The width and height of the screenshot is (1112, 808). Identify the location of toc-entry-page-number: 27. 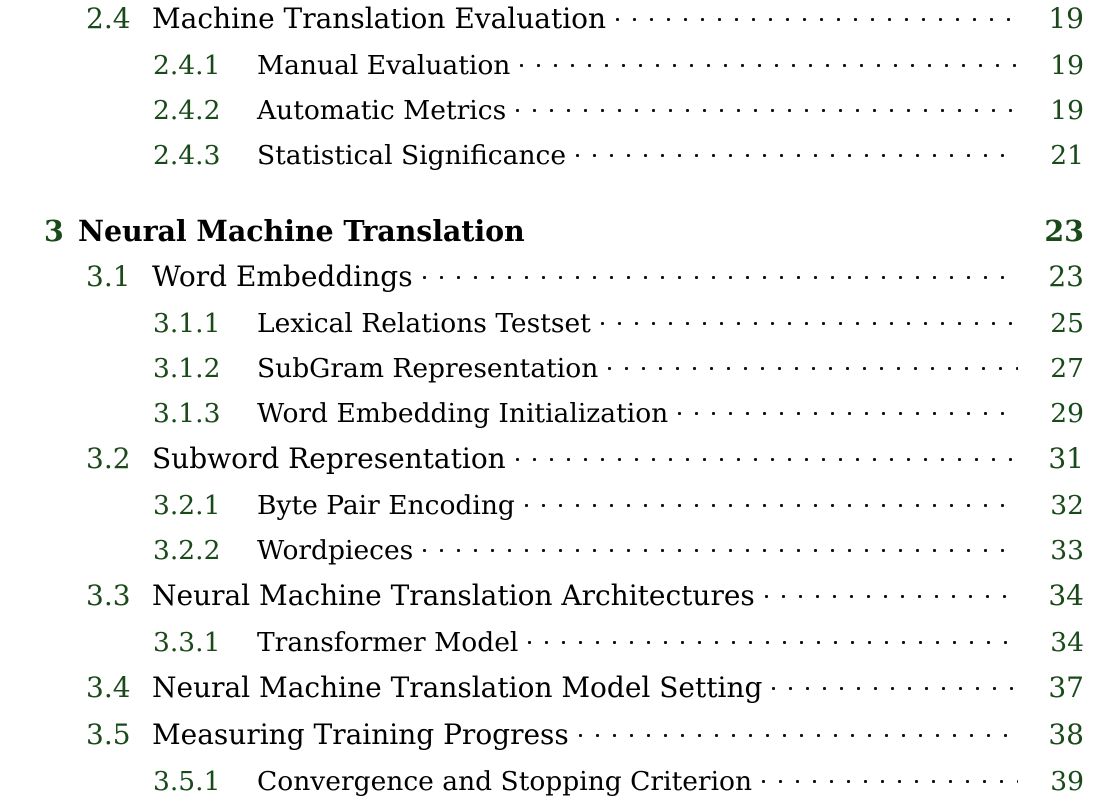
(1067, 368).